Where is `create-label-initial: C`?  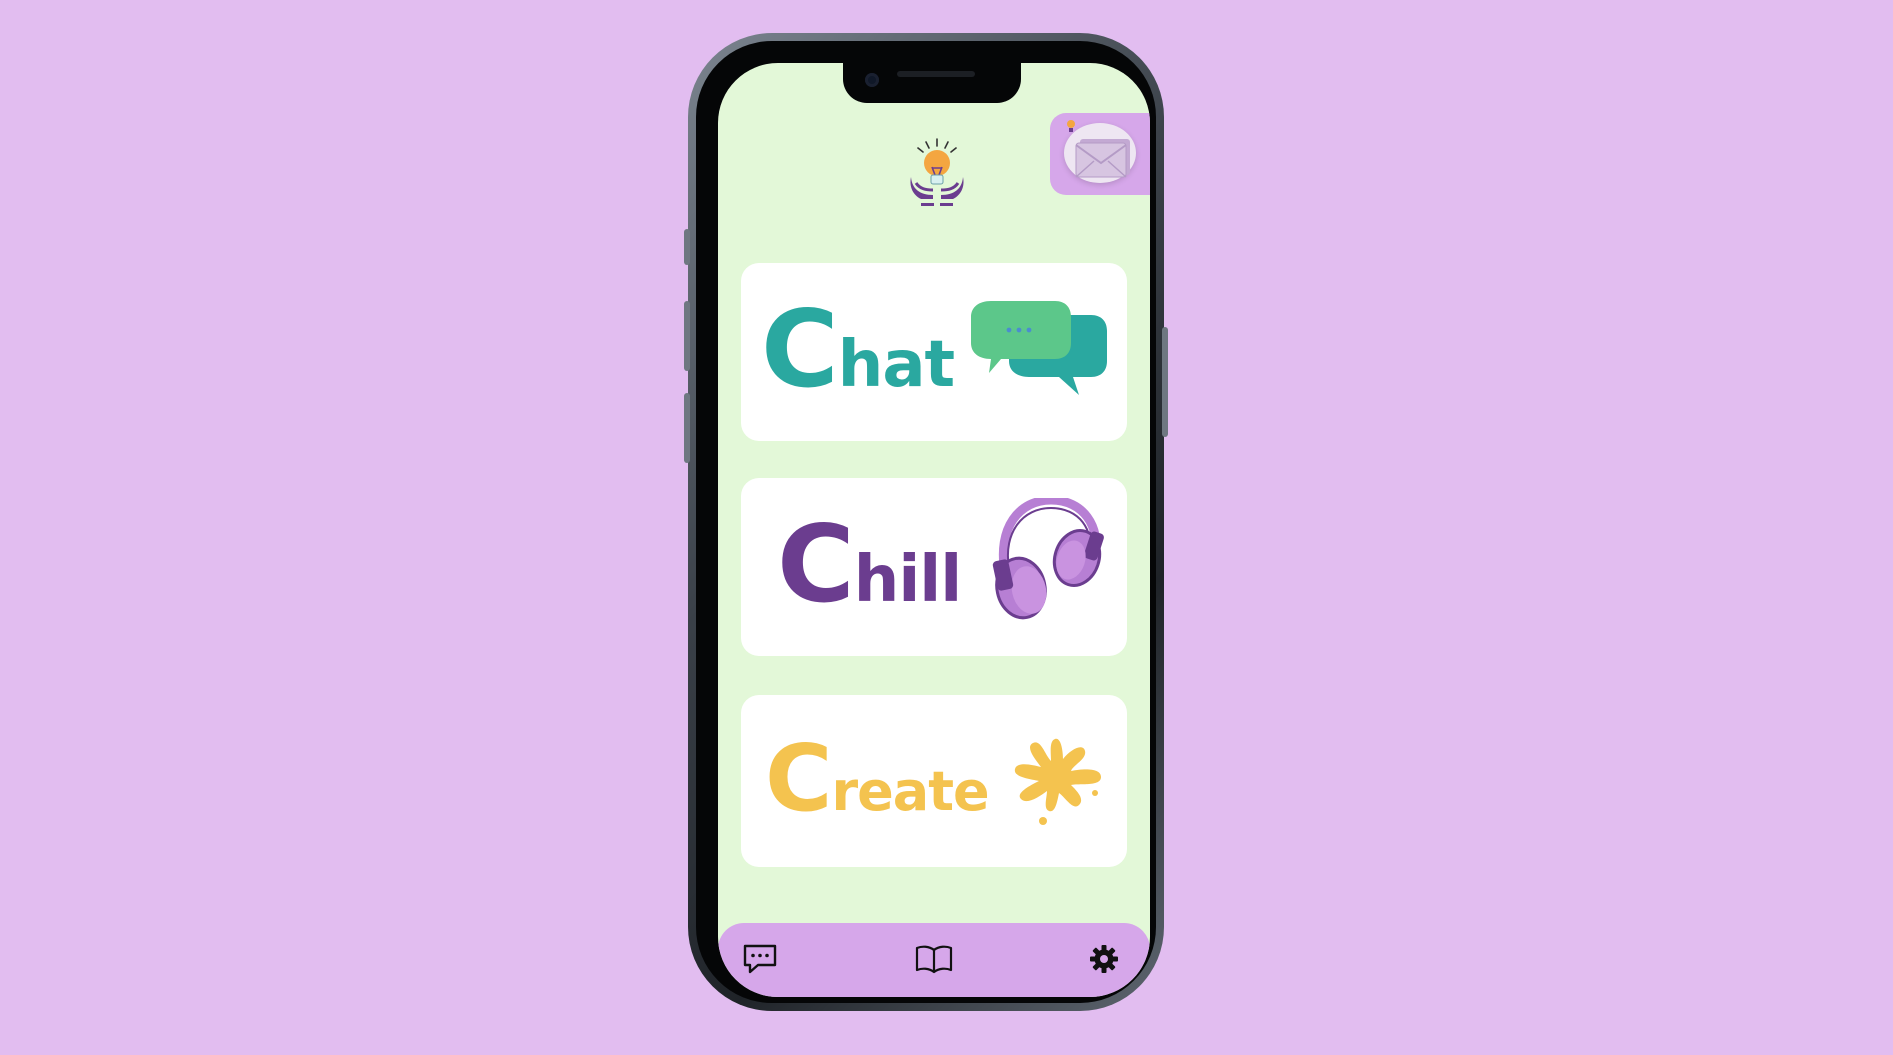 create-label-initial: C is located at coordinates (799, 778).